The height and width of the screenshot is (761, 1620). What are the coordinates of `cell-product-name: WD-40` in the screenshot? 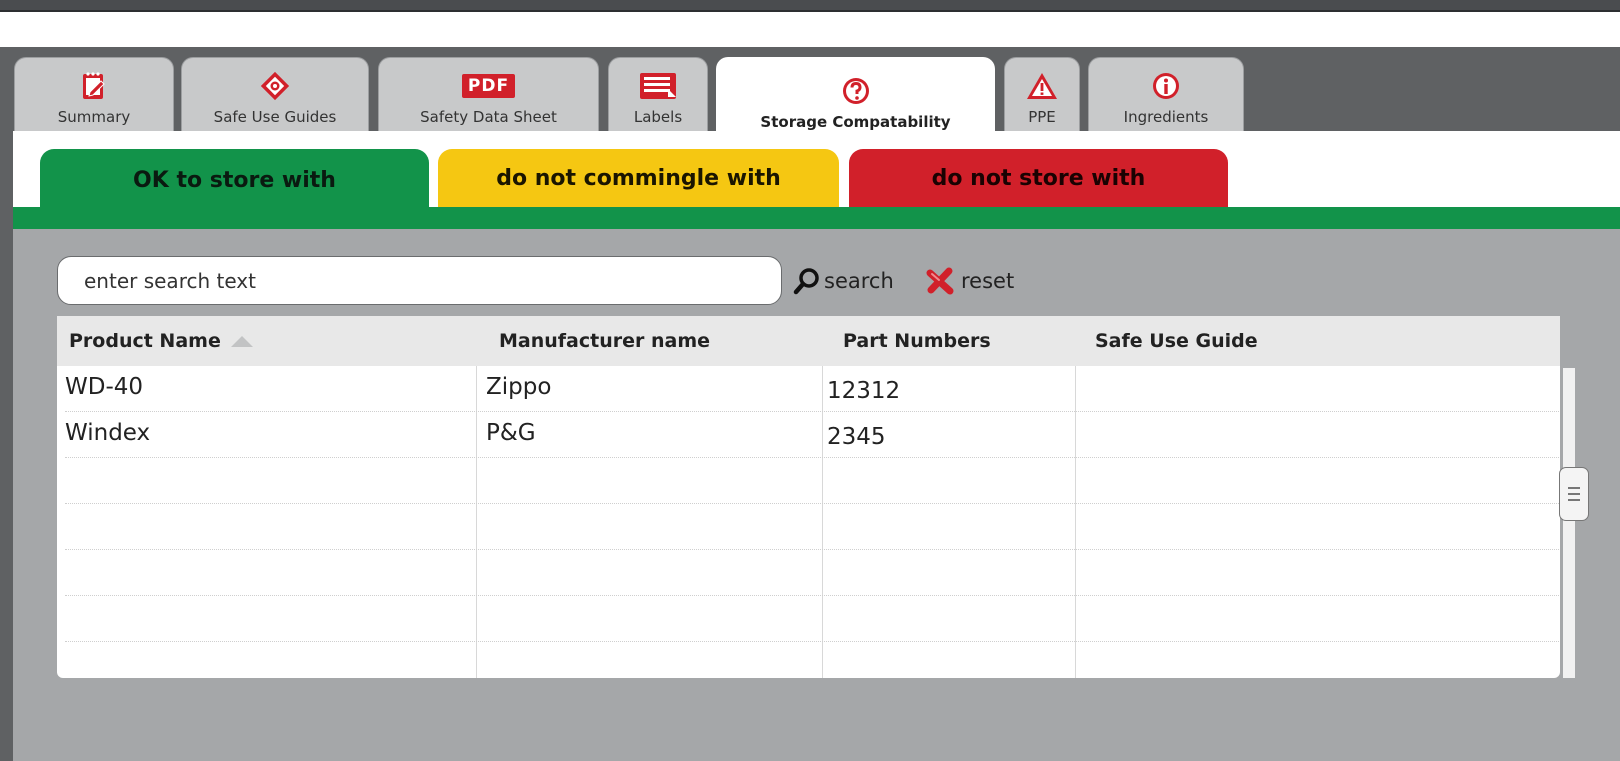 It's located at (104, 387).